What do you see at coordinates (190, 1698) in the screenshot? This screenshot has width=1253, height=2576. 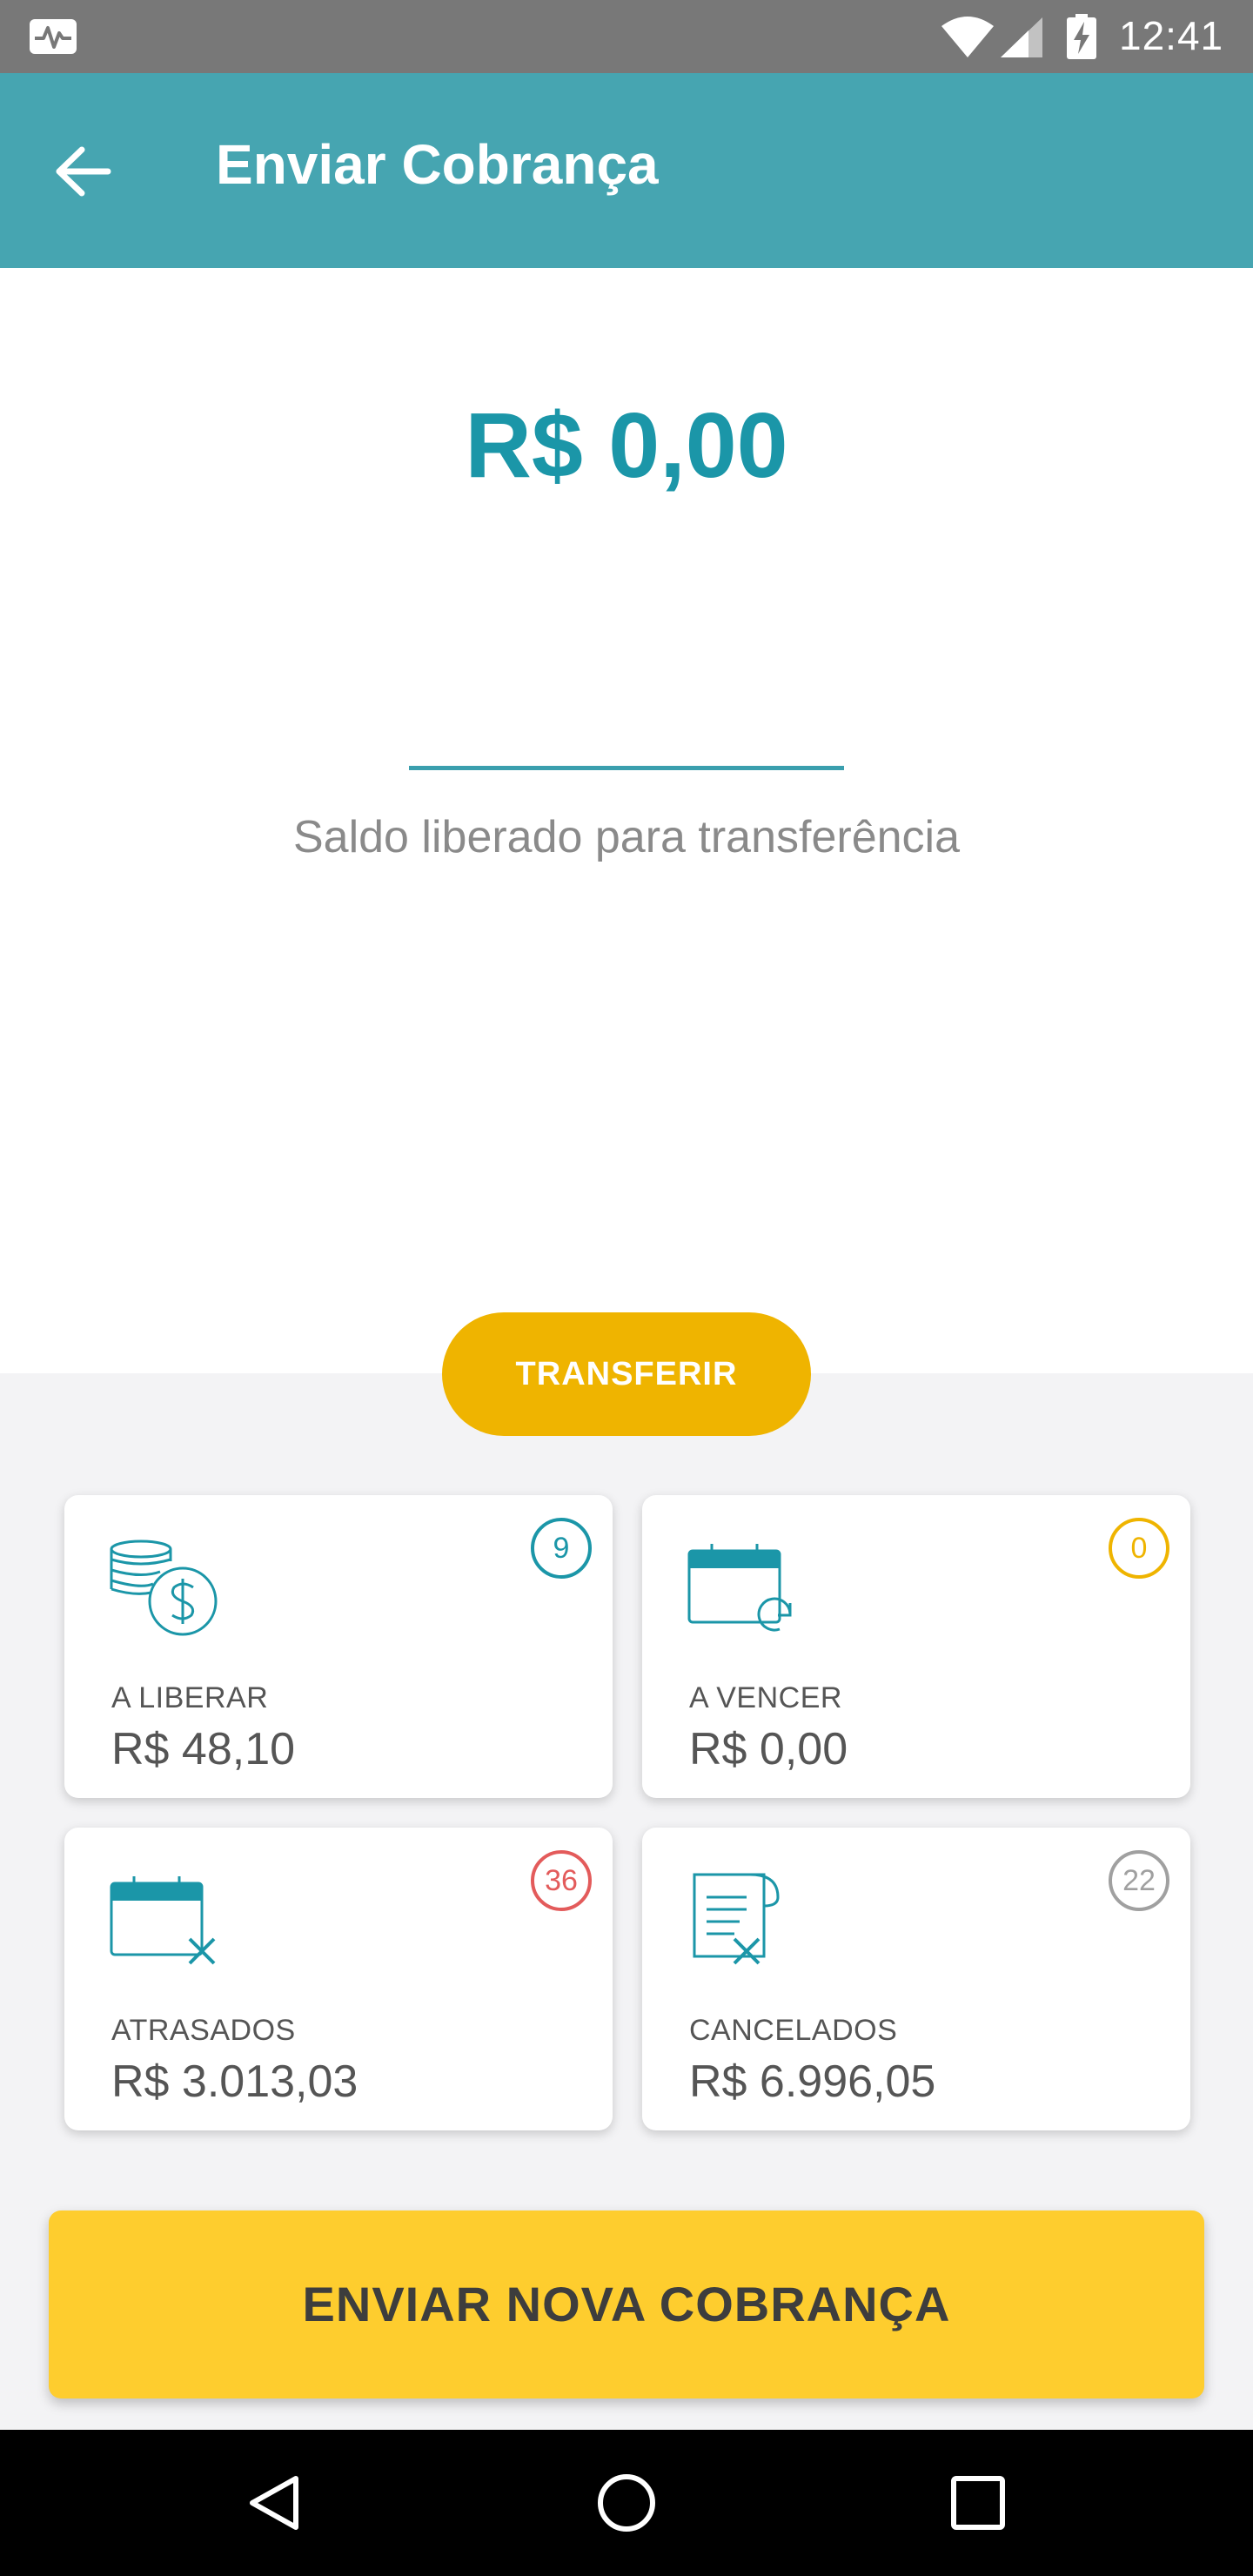 I see `card-label: A LIBERAR` at bounding box center [190, 1698].